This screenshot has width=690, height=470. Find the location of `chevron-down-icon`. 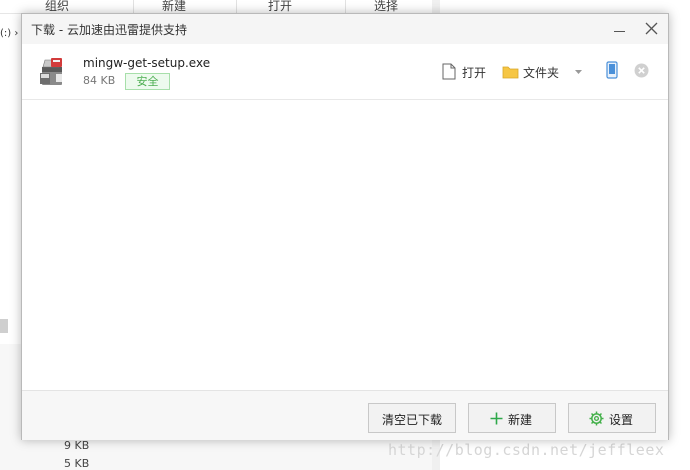

chevron-down-icon is located at coordinates (578, 72).